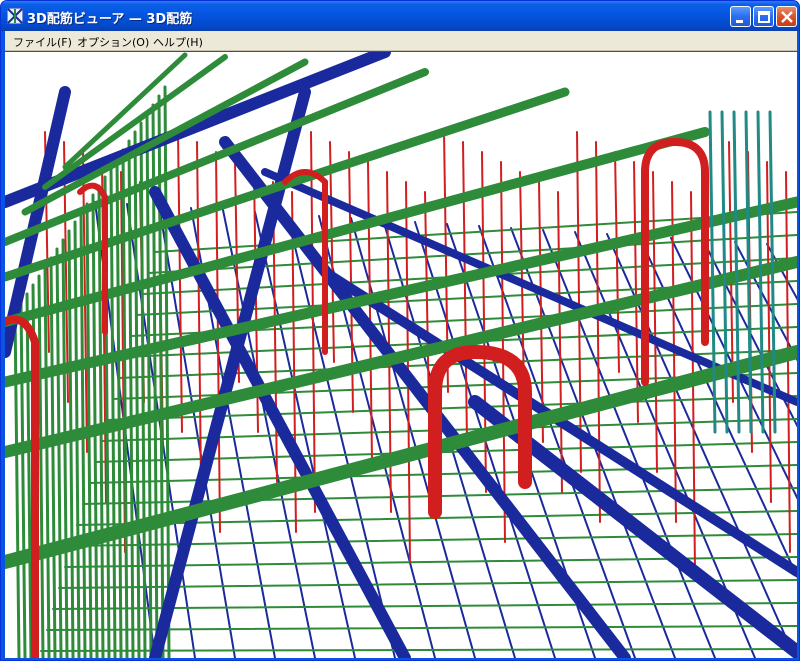 The width and height of the screenshot is (800, 661). Describe the element at coordinates (401, 41) in the screenshot. I see `menu-bar: ファイル(F) オプション(O) ヘルプ(H)` at that location.